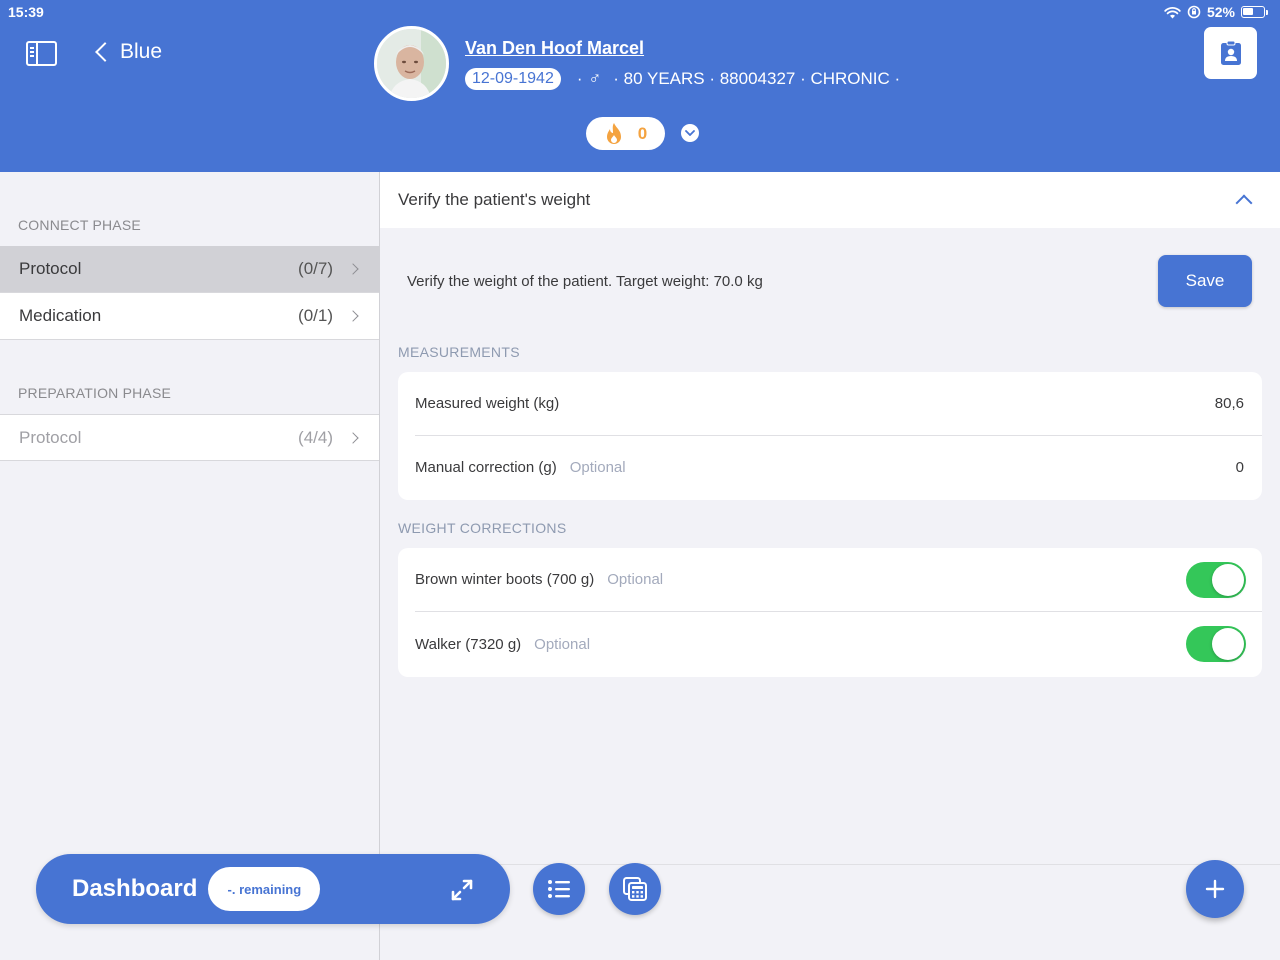  I want to click on patient-record-button, so click(1230, 53).